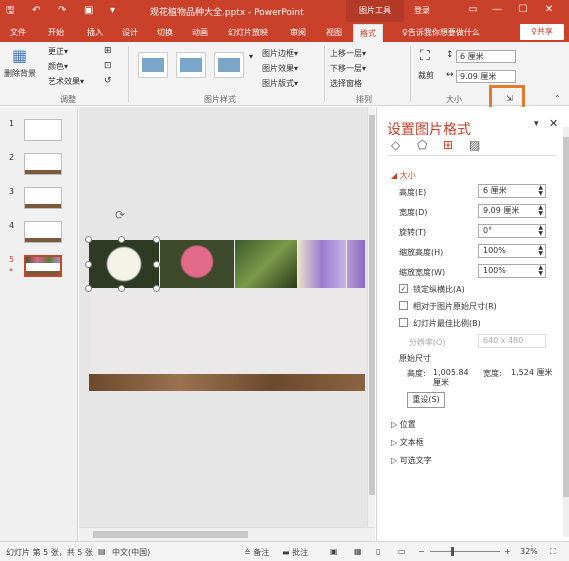 The image size is (569, 561). Describe the element at coordinates (403, 288) in the screenshot. I see `lock-aspect-checkbox: ✓` at that location.